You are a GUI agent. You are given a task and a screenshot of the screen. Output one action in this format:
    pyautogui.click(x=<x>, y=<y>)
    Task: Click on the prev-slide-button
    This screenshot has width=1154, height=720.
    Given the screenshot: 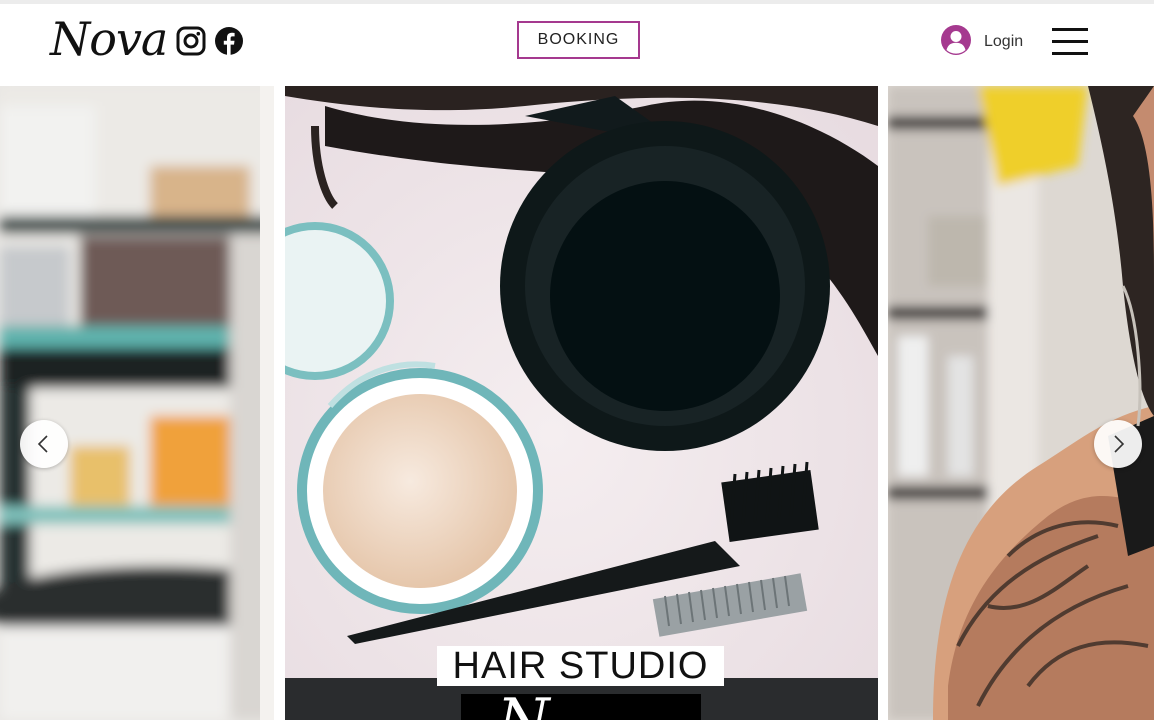 What is the action you would take?
    pyautogui.click(x=44, y=444)
    